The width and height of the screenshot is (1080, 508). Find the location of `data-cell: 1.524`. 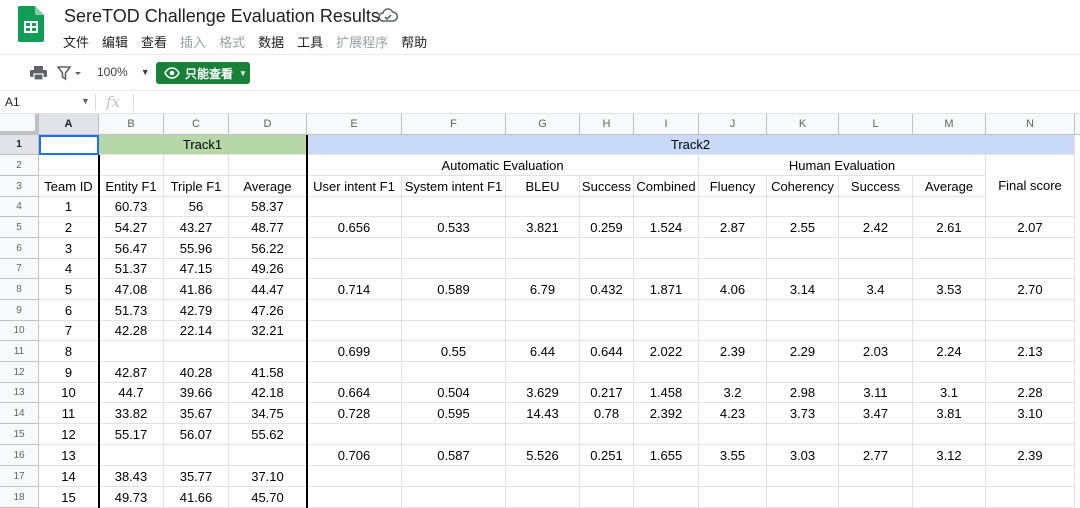

data-cell: 1.524 is located at coordinates (666, 227).